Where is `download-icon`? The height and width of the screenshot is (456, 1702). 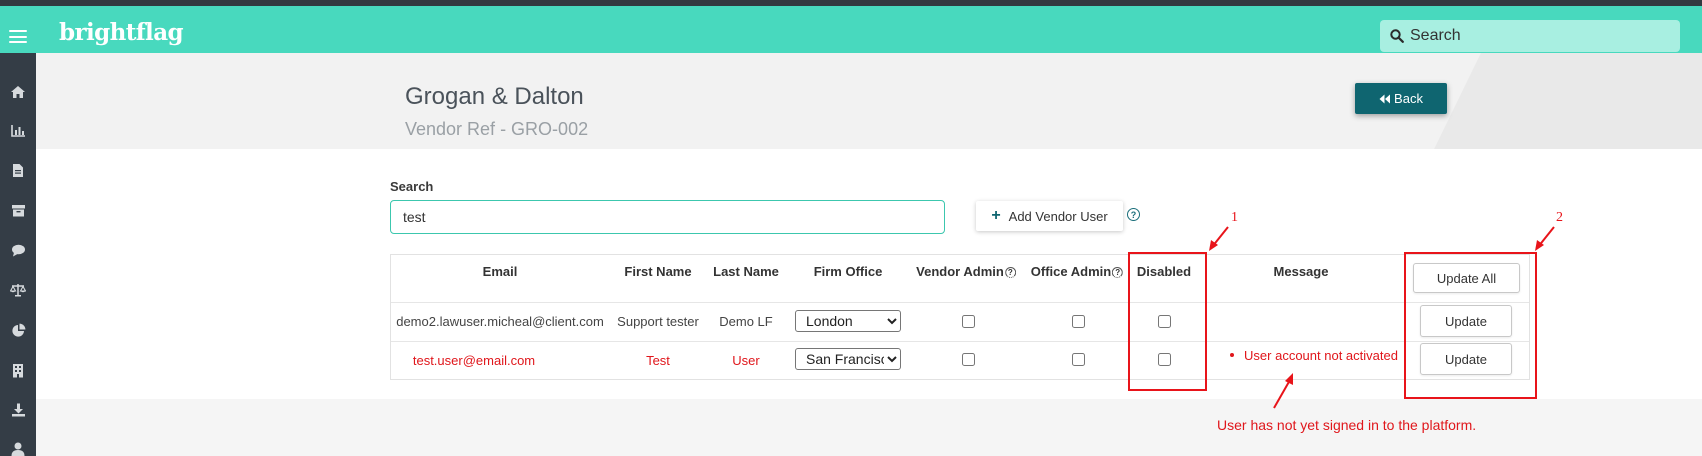
download-icon is located at coordinates (18, 410).